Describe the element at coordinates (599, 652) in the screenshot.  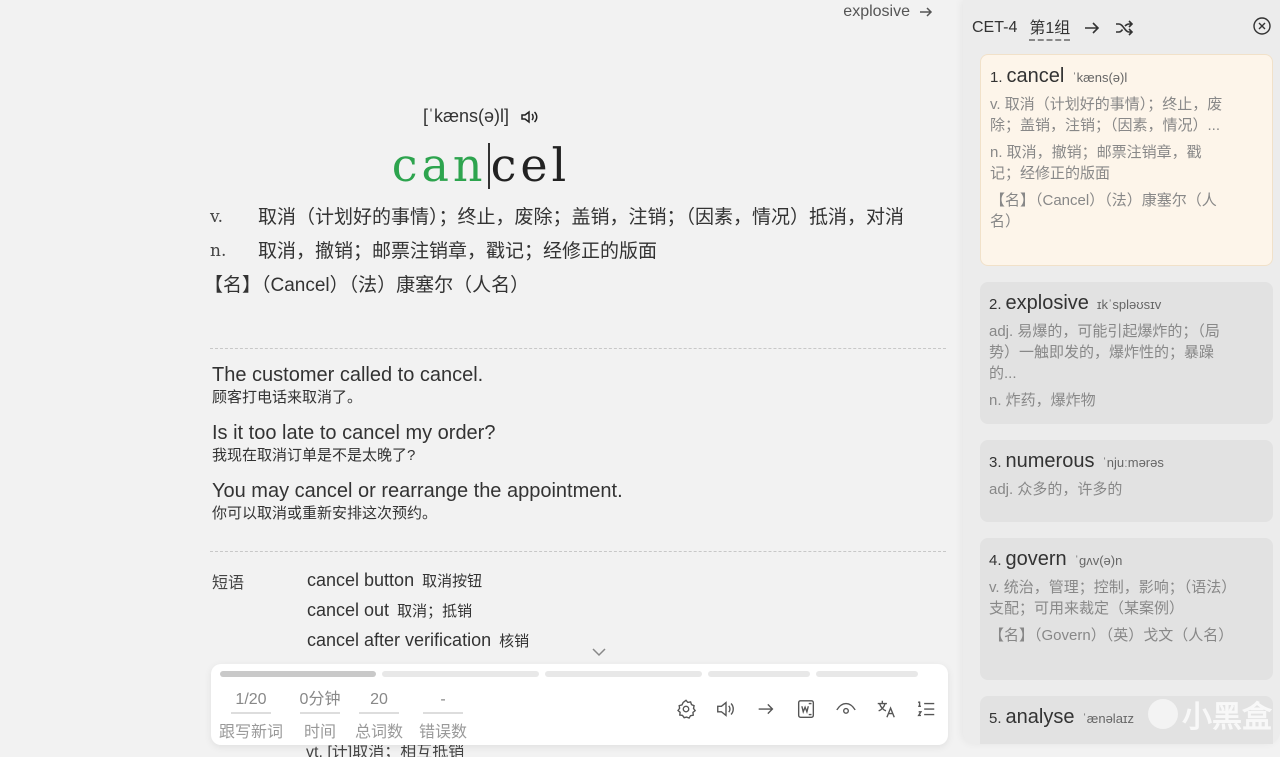
I see `chevron-down-icon` at that location.